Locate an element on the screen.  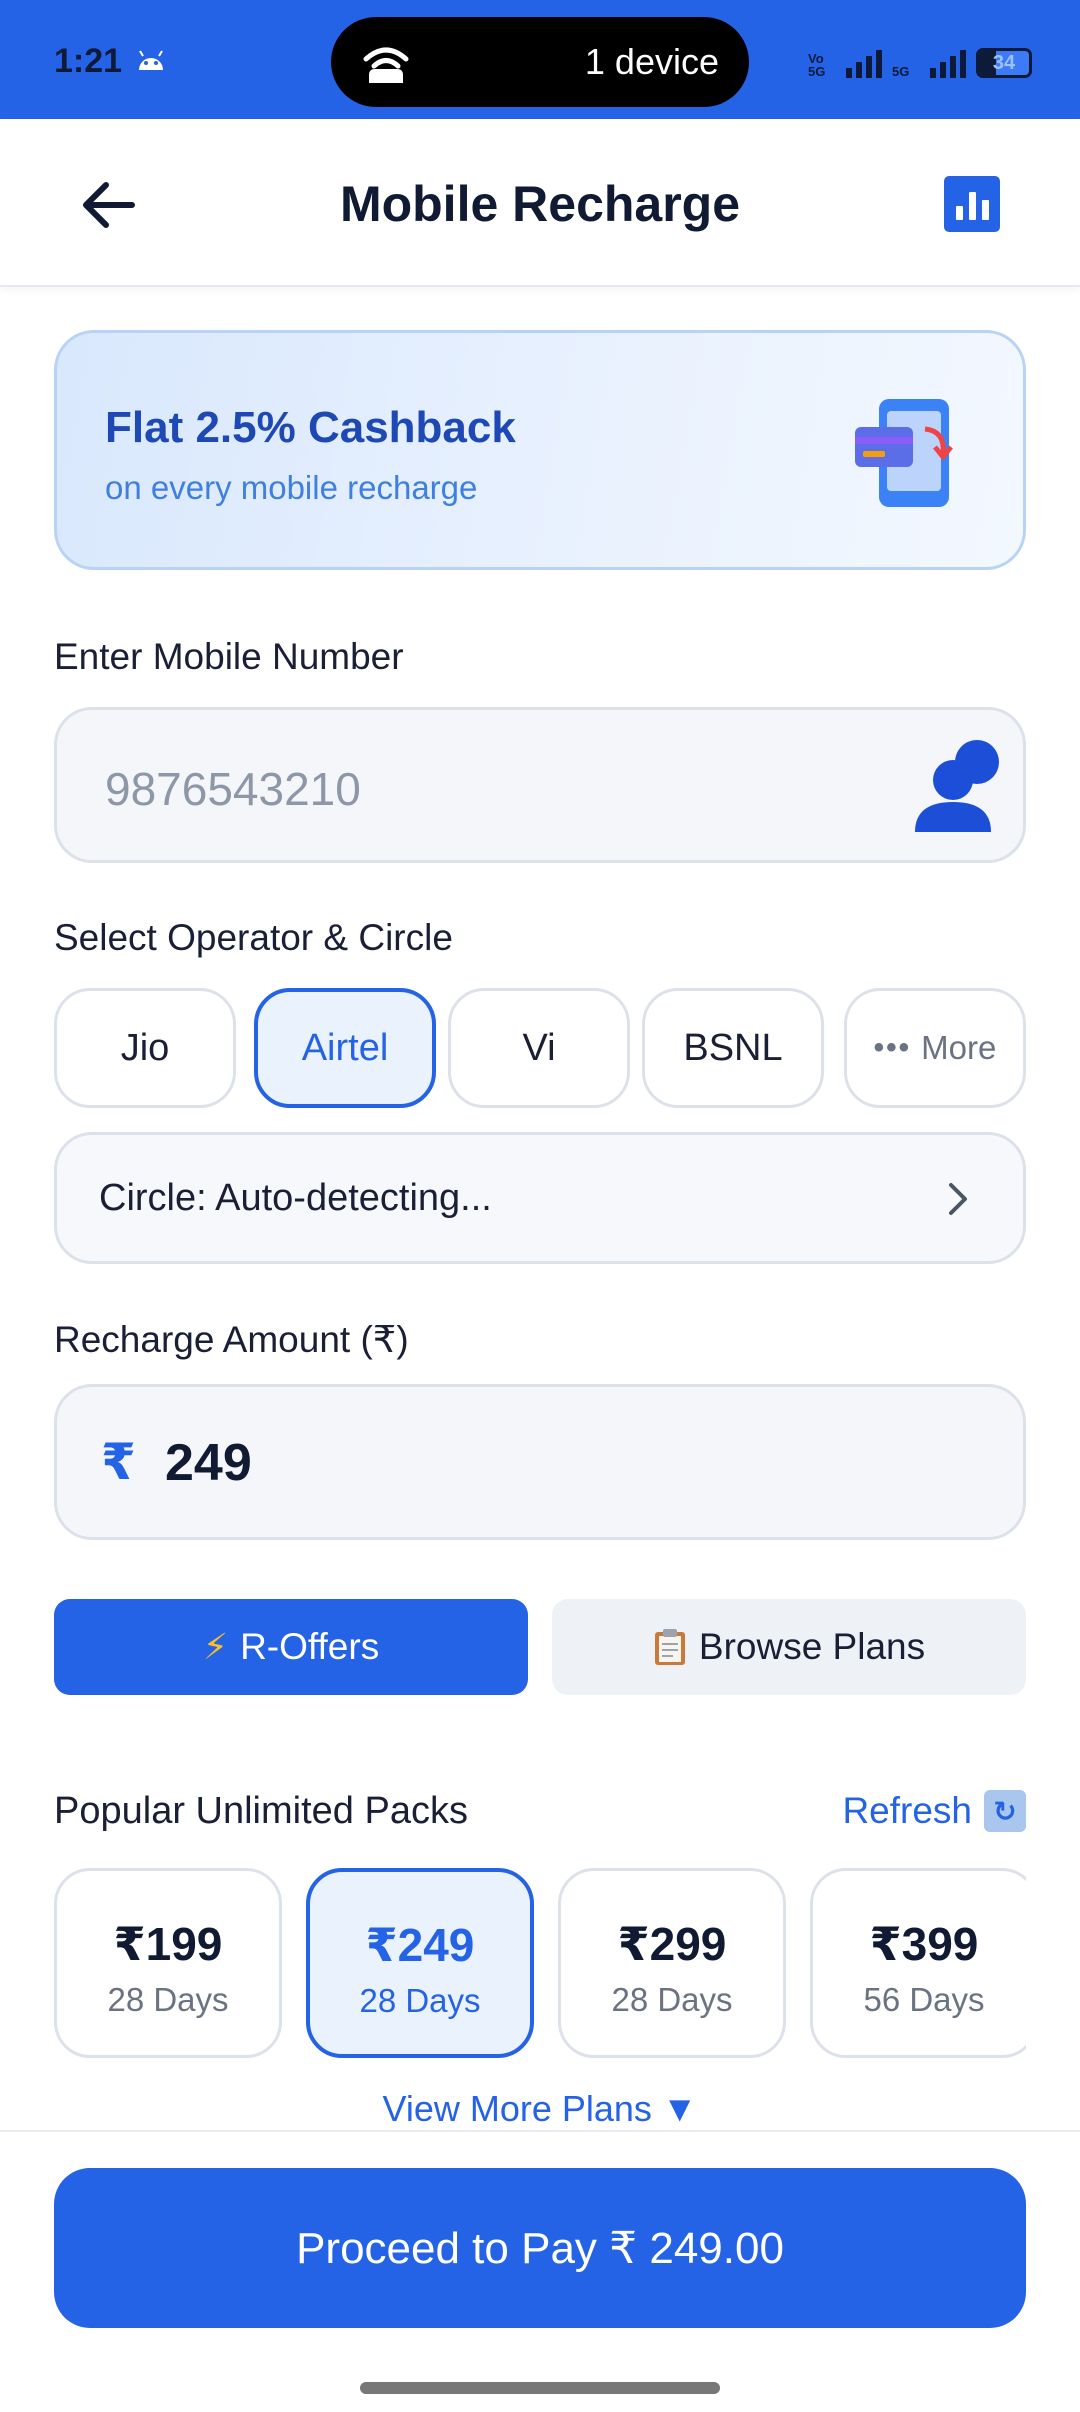
operator-more-button: ••• More is located at coordinates (935, 1048).